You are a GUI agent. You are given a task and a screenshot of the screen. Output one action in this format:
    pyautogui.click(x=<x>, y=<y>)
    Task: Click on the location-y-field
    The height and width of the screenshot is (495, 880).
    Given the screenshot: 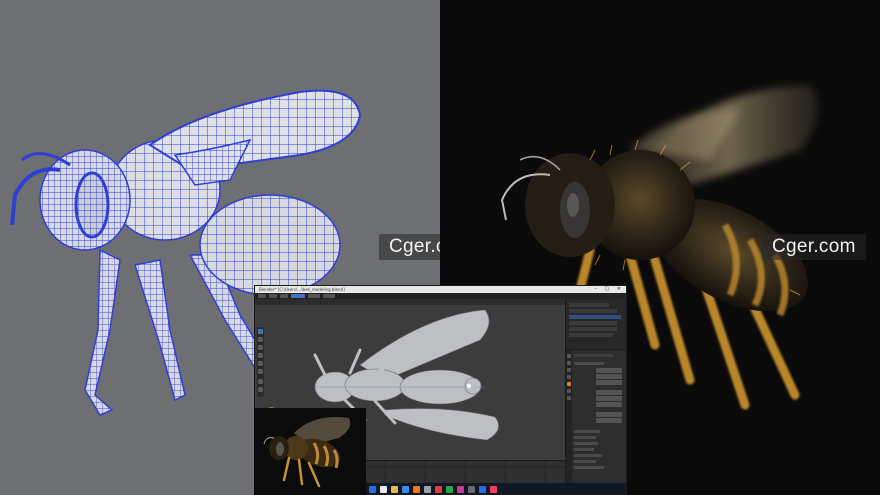 What is the action you would take?
    pyautogui.click(x=609, y=376)
    